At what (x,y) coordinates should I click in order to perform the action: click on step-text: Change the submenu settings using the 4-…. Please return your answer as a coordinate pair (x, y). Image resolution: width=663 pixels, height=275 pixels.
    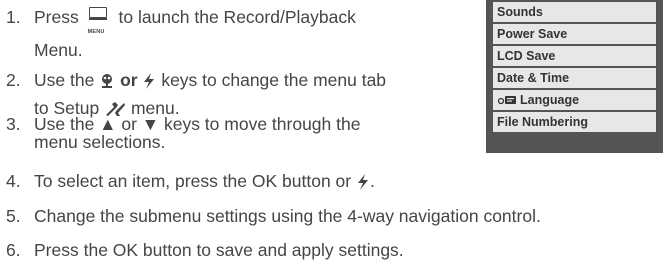
    Looking at the image, I should click on (287, 216).